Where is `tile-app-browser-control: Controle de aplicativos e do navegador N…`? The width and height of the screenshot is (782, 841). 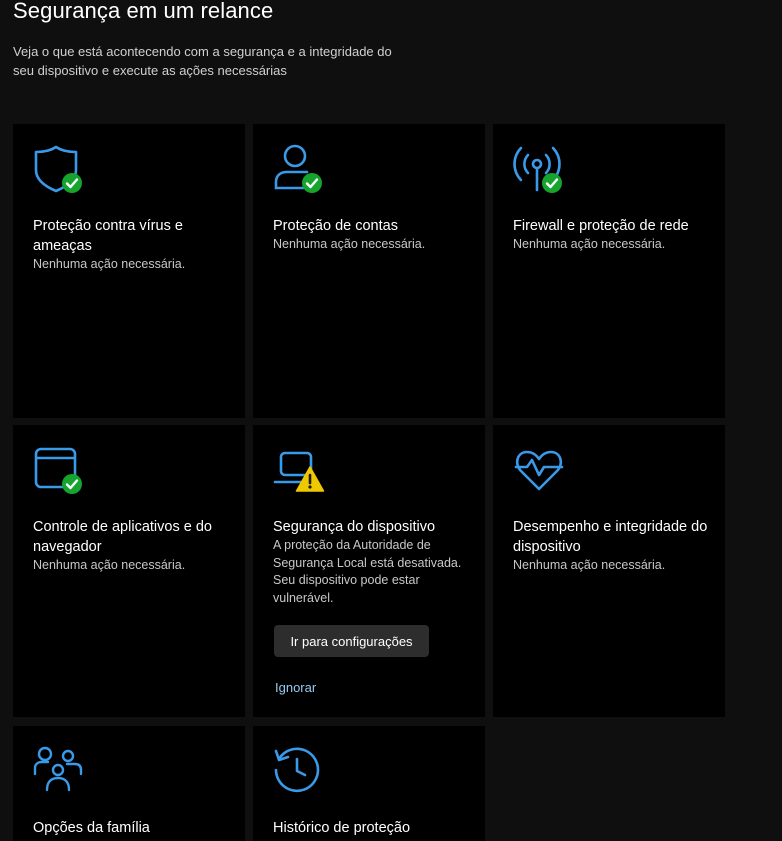
tile-app-browser-control: Controle de aplicativos e do navegador N… is located at coordinates (129, 571).